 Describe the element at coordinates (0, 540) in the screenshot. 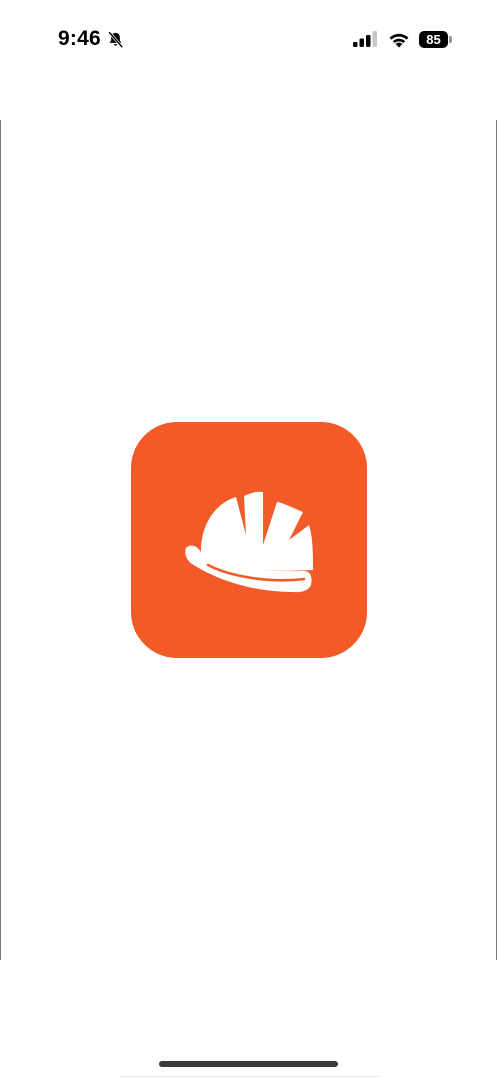

I see `screen-edge-left` at that location.